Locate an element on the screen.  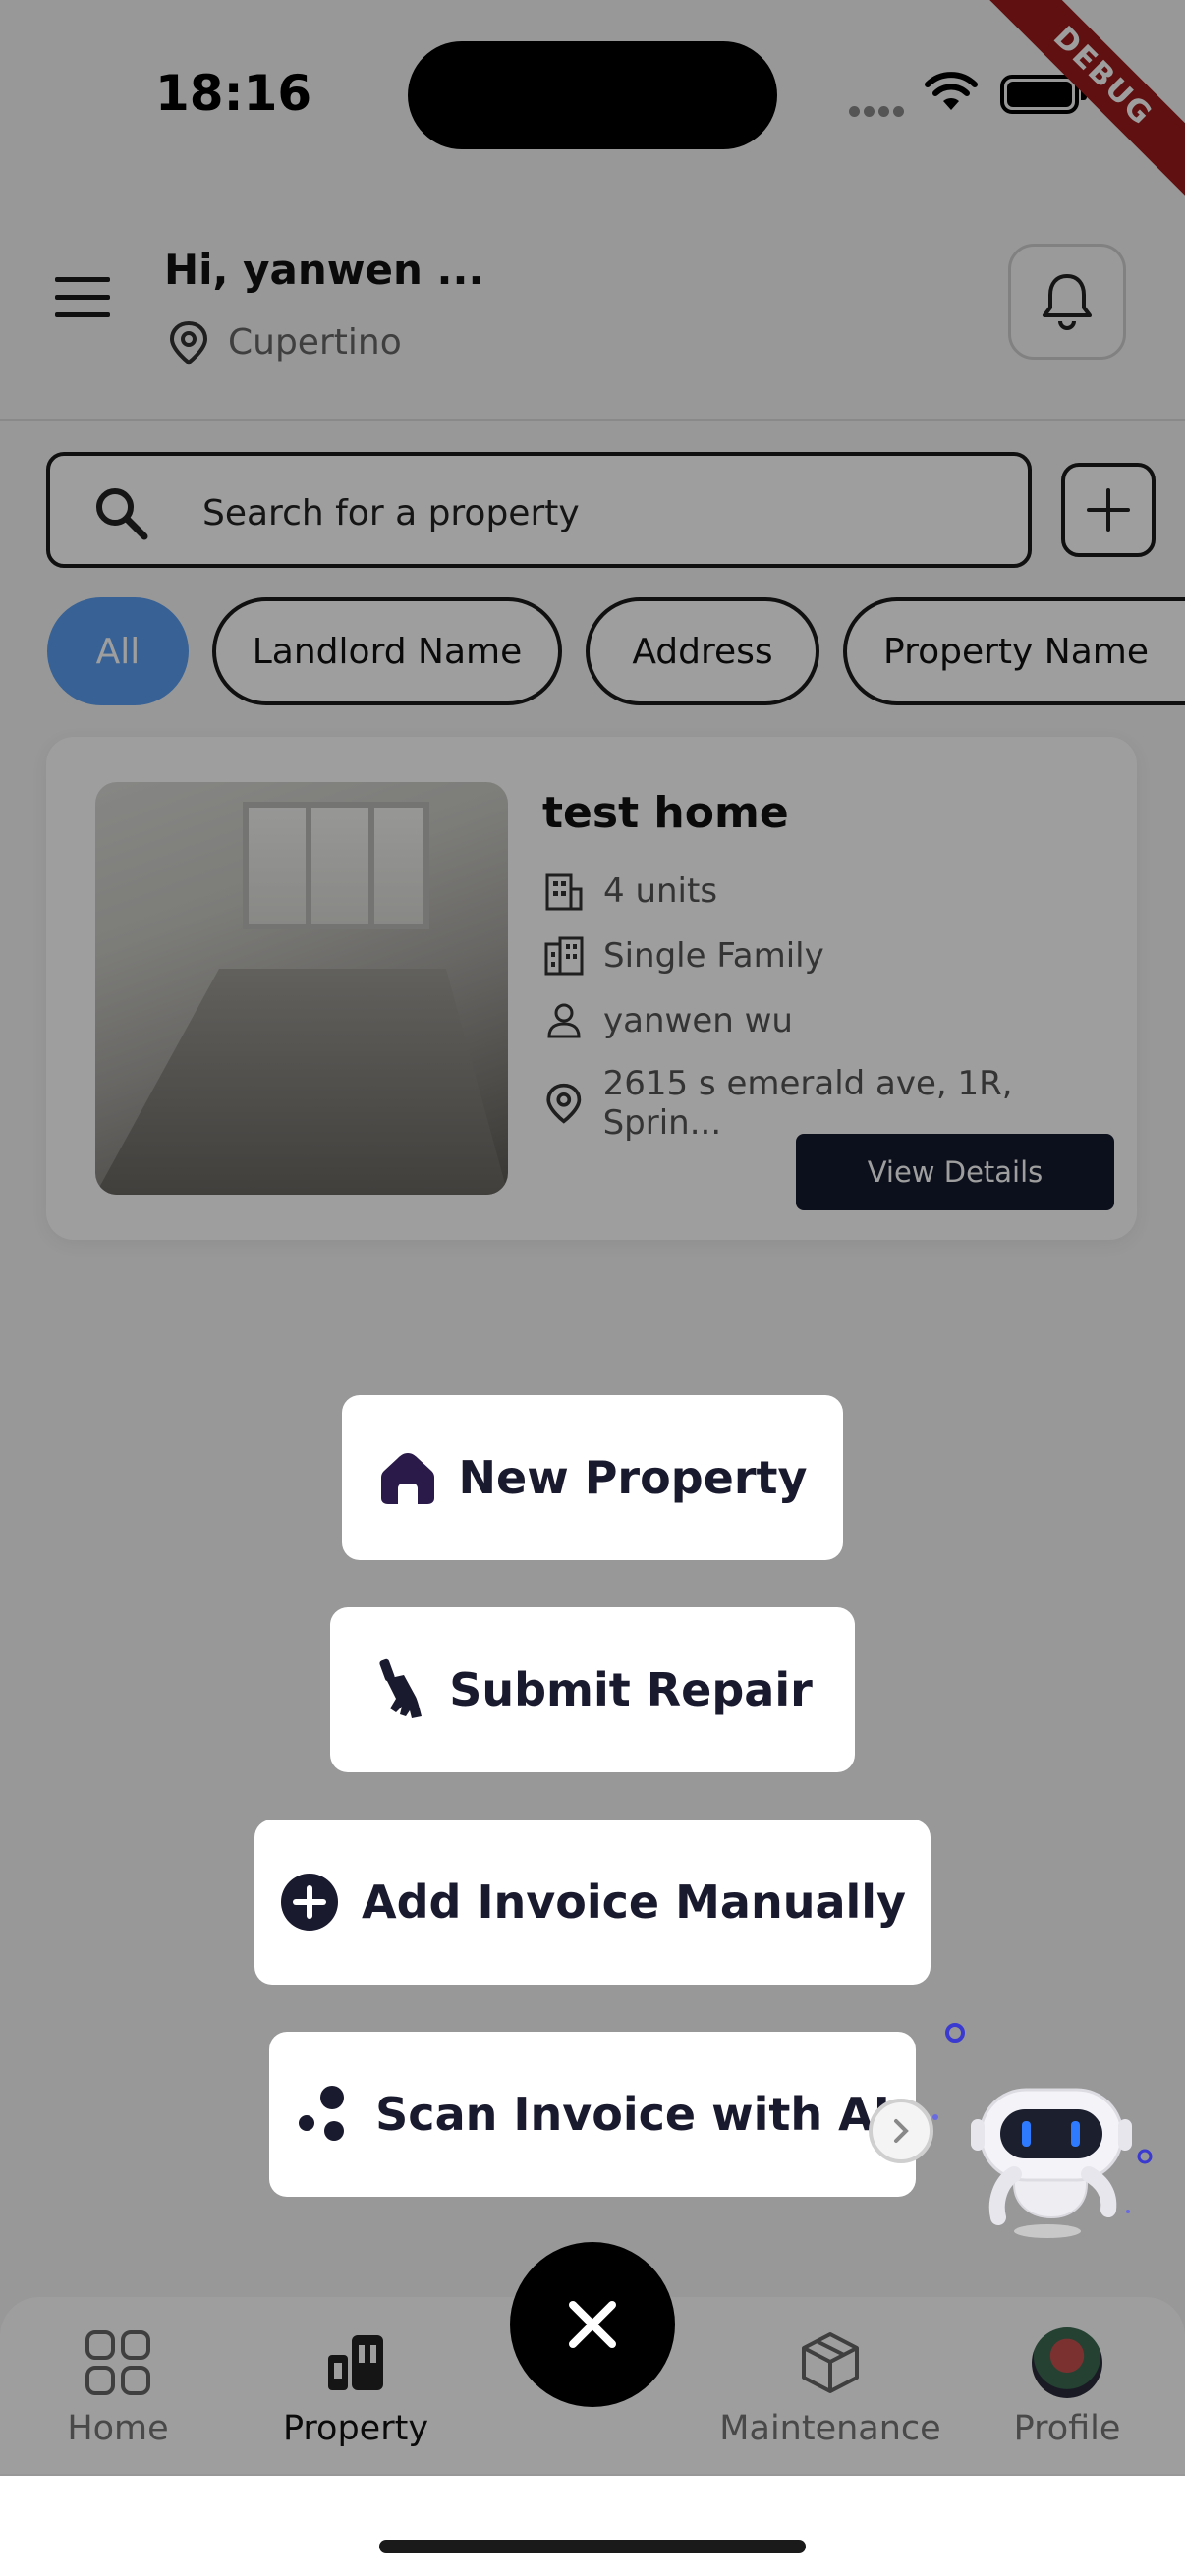
home-indicator is located at coordinates (592, 2546).